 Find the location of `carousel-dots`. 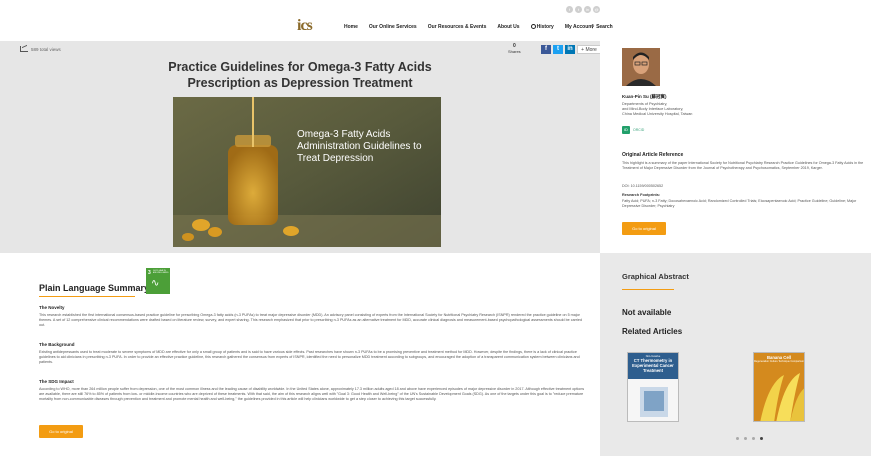

carousel-dots is located at coordinates (749, 438).